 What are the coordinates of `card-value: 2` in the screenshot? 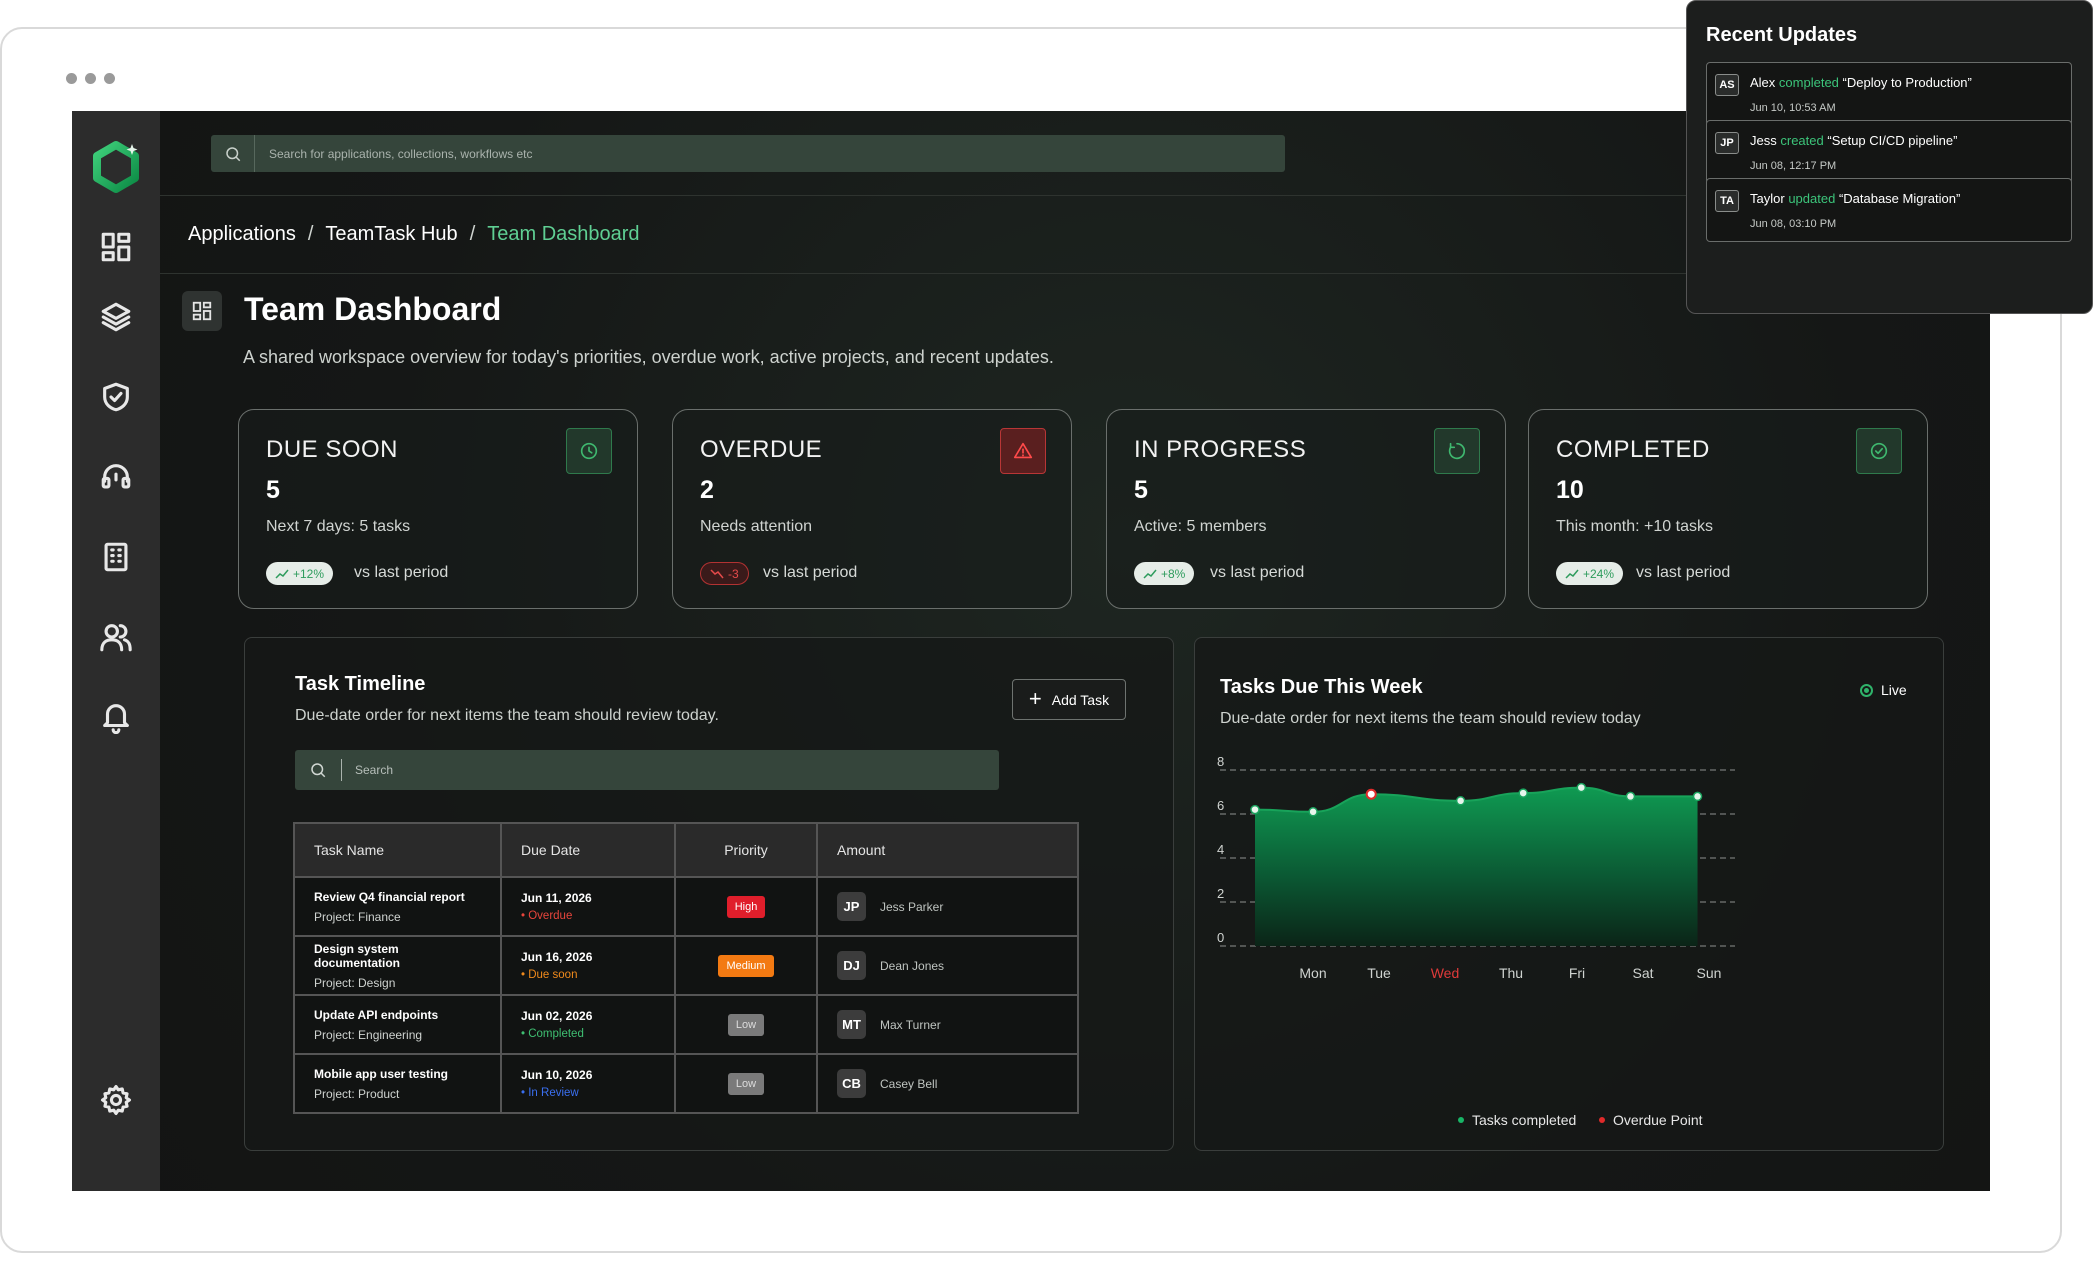 It's located at (707, 490).